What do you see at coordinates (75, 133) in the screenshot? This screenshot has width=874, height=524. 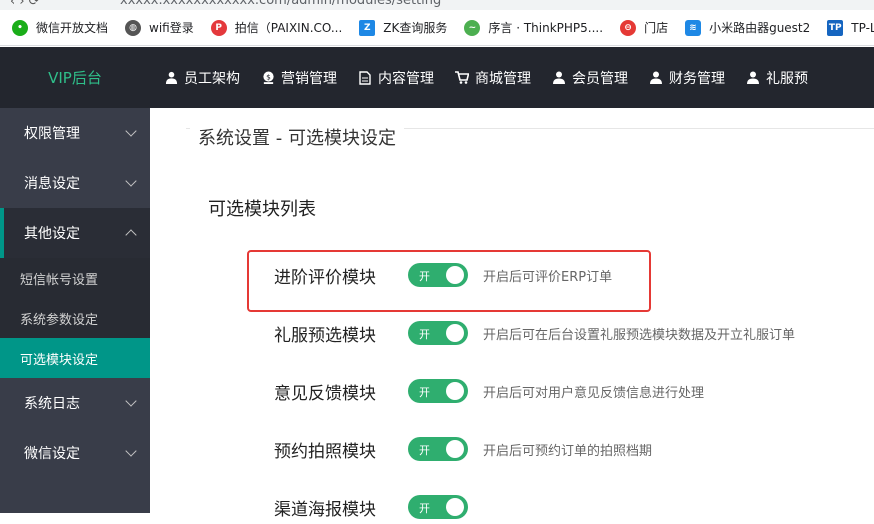 I see `sidebar-group-permissions: 权限管理` at bounding box center [75, 133].